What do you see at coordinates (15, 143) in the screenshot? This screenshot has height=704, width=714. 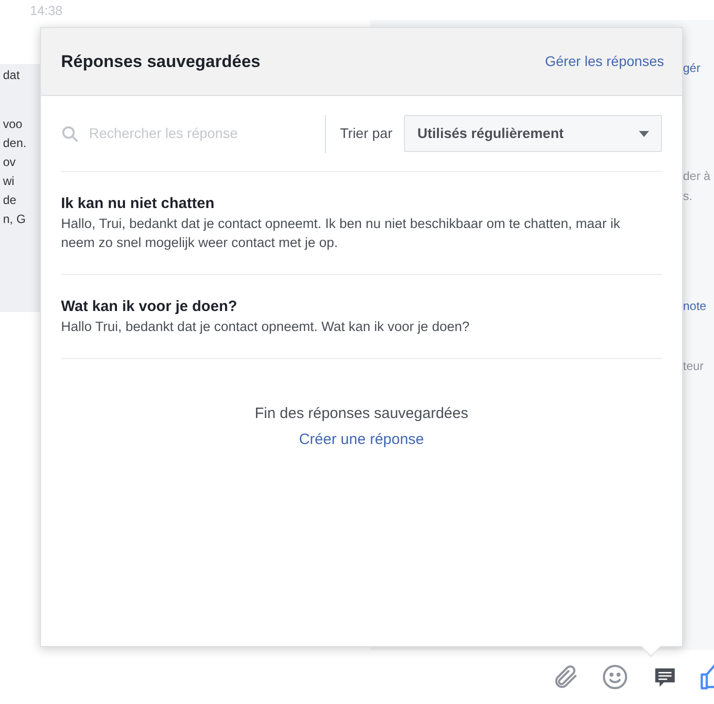 I see `message-text: den.` at bounding box center [15, 143].